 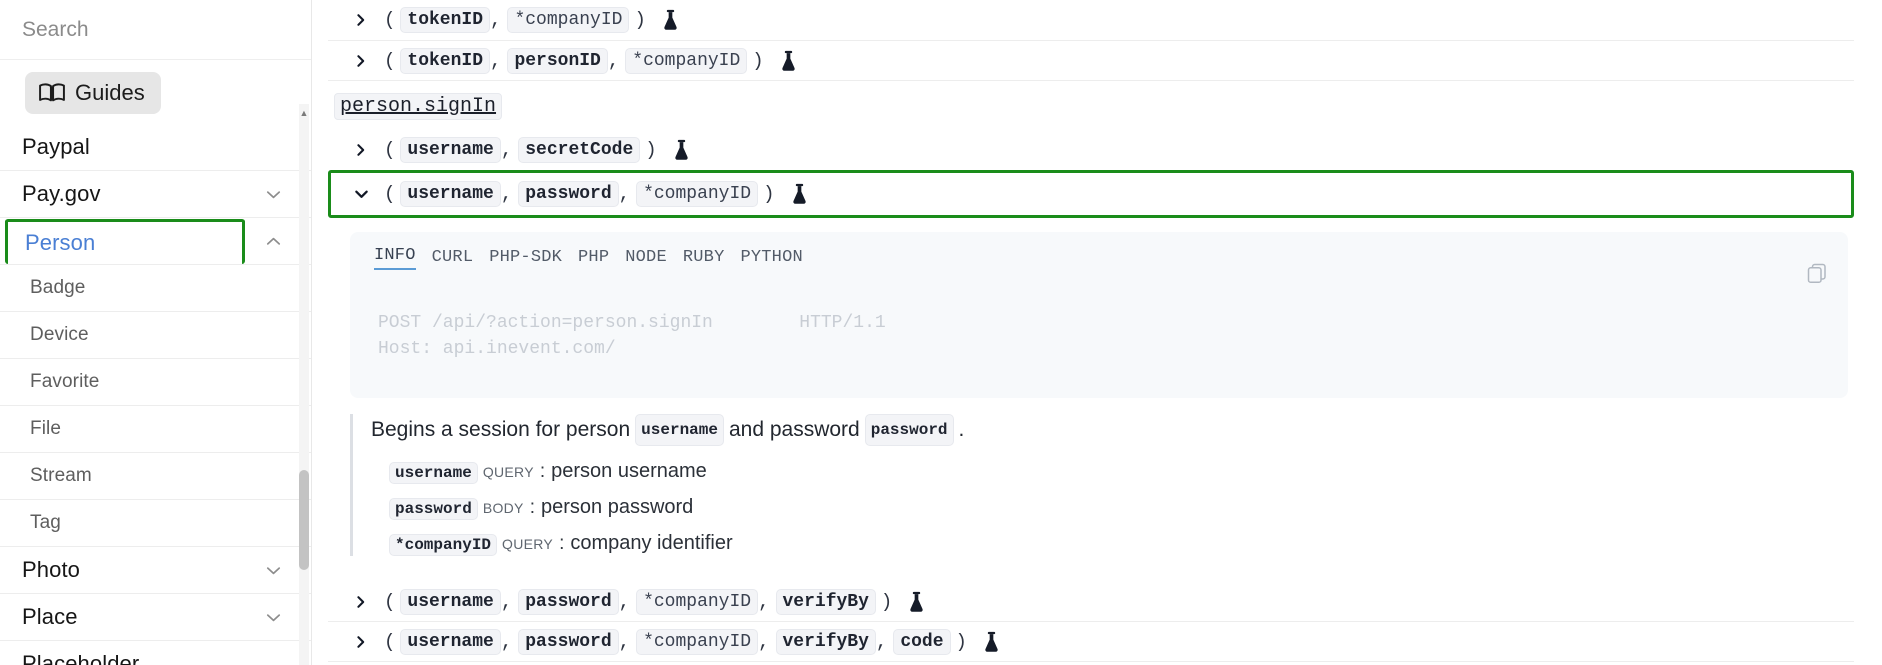 What do you see at coordinates (1091, 150) in the screenshot?
I see `endpoint-row: ( username, secretCode )` at bounding box center [1091, 150].